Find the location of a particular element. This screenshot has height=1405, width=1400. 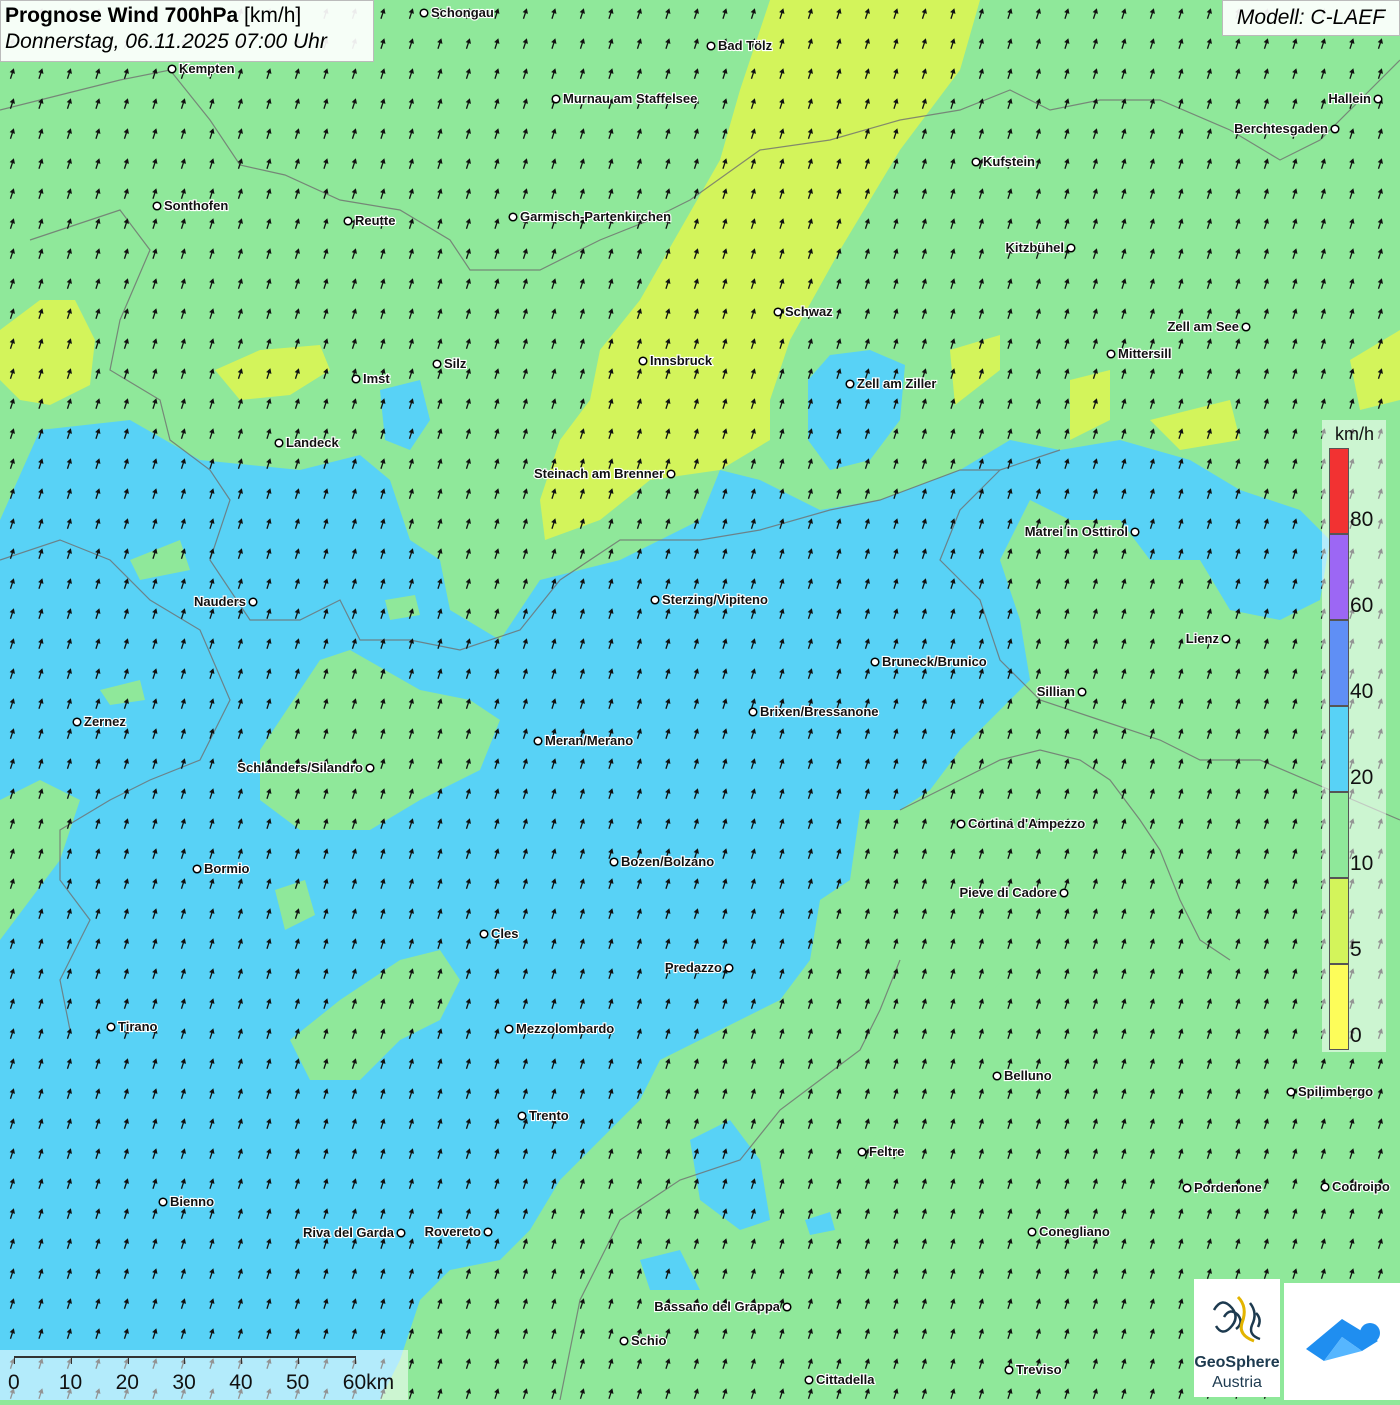

city-label: Codroipo is located at coordinates (1361, 1186).